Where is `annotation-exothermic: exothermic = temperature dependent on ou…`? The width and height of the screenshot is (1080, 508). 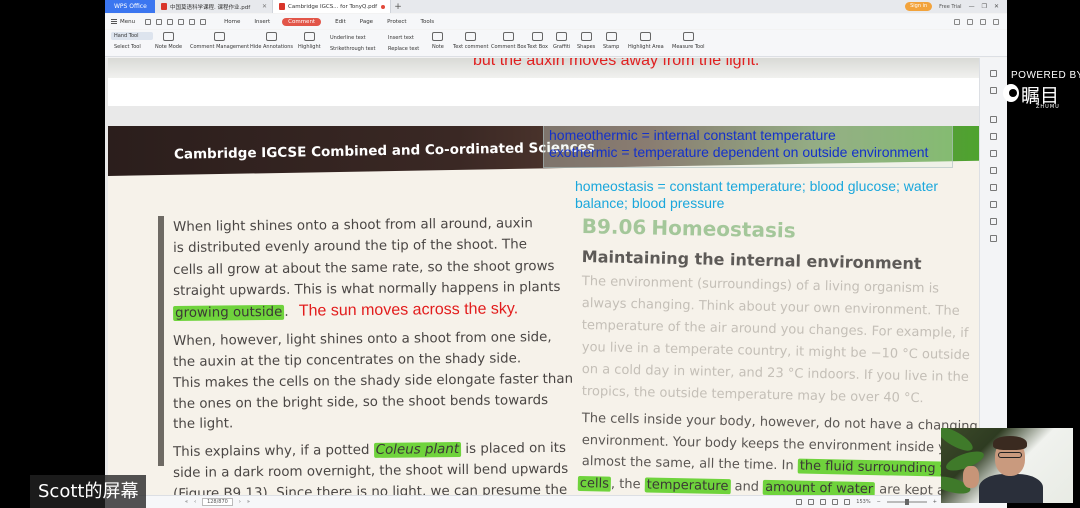
annotation-exothermic: exothermic = temperature dependent on ou… is located at coordinates (738, 152).